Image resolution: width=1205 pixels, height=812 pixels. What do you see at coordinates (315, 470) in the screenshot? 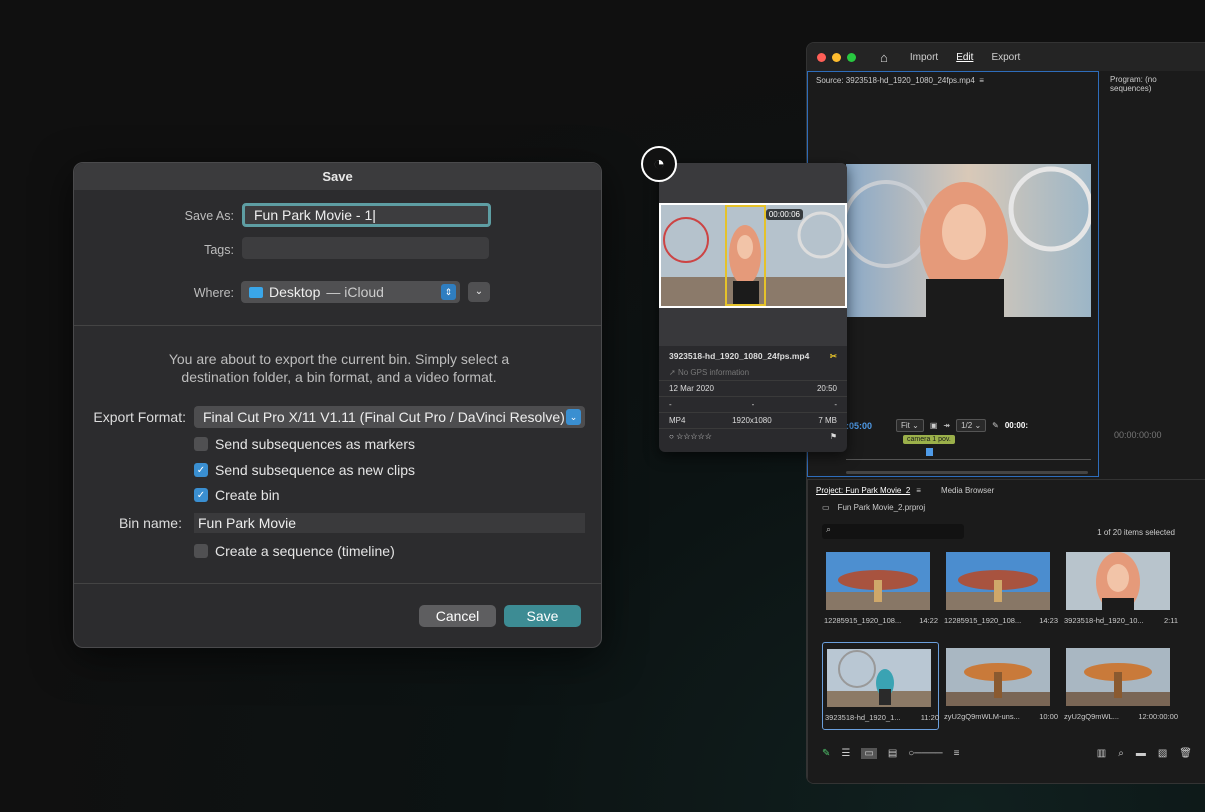
I see `checkbox-label: Send subsequence as new clips` at bounding box center [315, 470].